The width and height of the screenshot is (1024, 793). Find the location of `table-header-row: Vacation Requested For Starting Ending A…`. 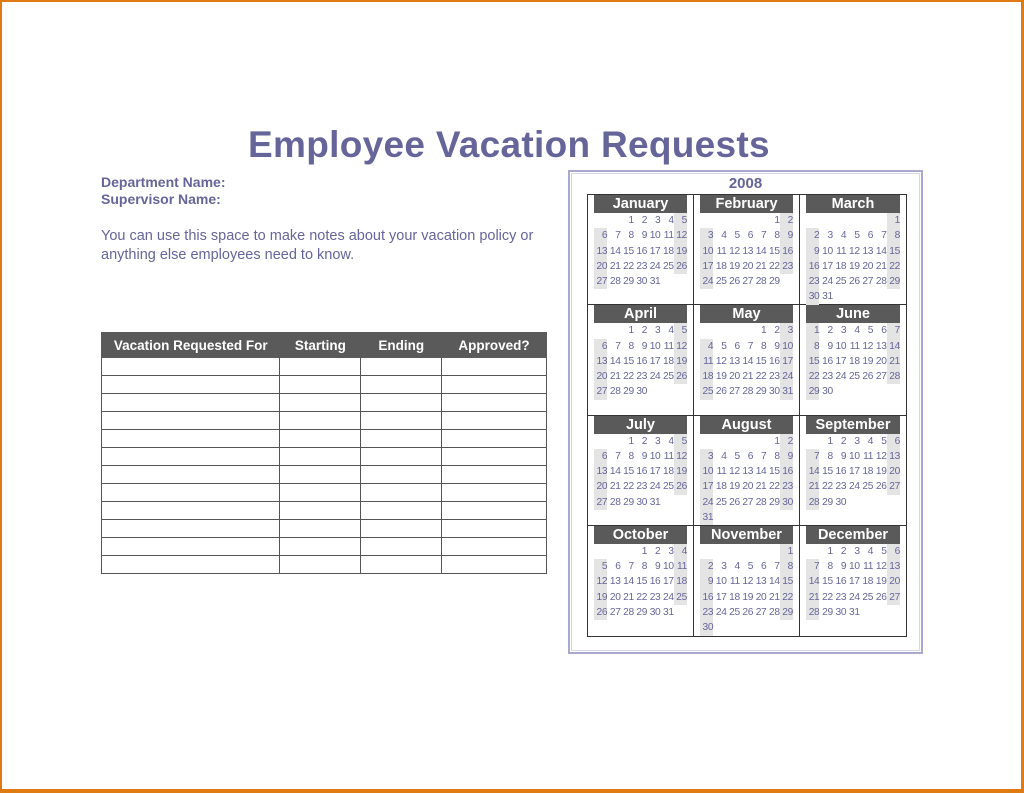

table-header-row: Vacation Requested For Starting Ending A… is located at coordinates (323, 345).